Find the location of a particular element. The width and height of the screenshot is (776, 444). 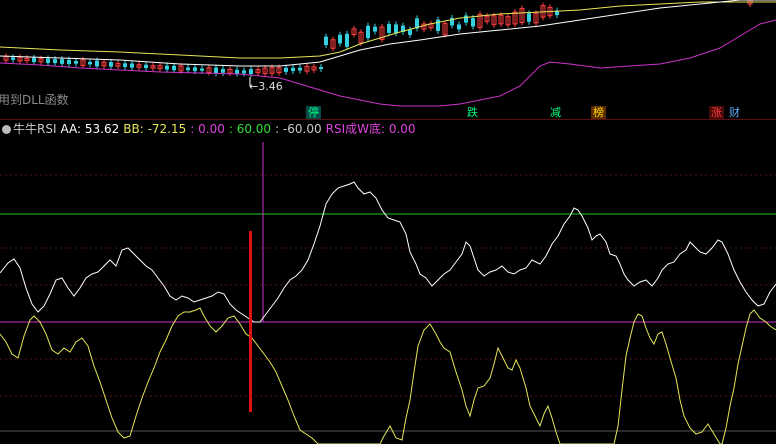

badge-rise: 涨 is located at coordinates (716, 113).